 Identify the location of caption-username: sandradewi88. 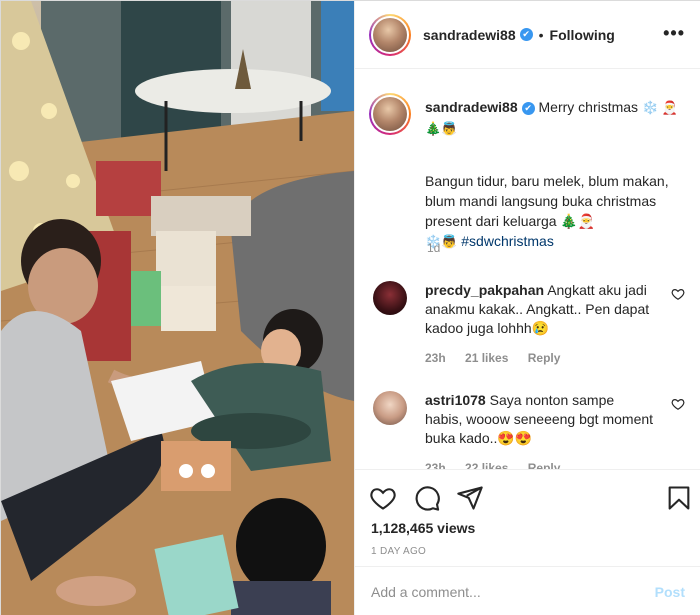
(471, 107).